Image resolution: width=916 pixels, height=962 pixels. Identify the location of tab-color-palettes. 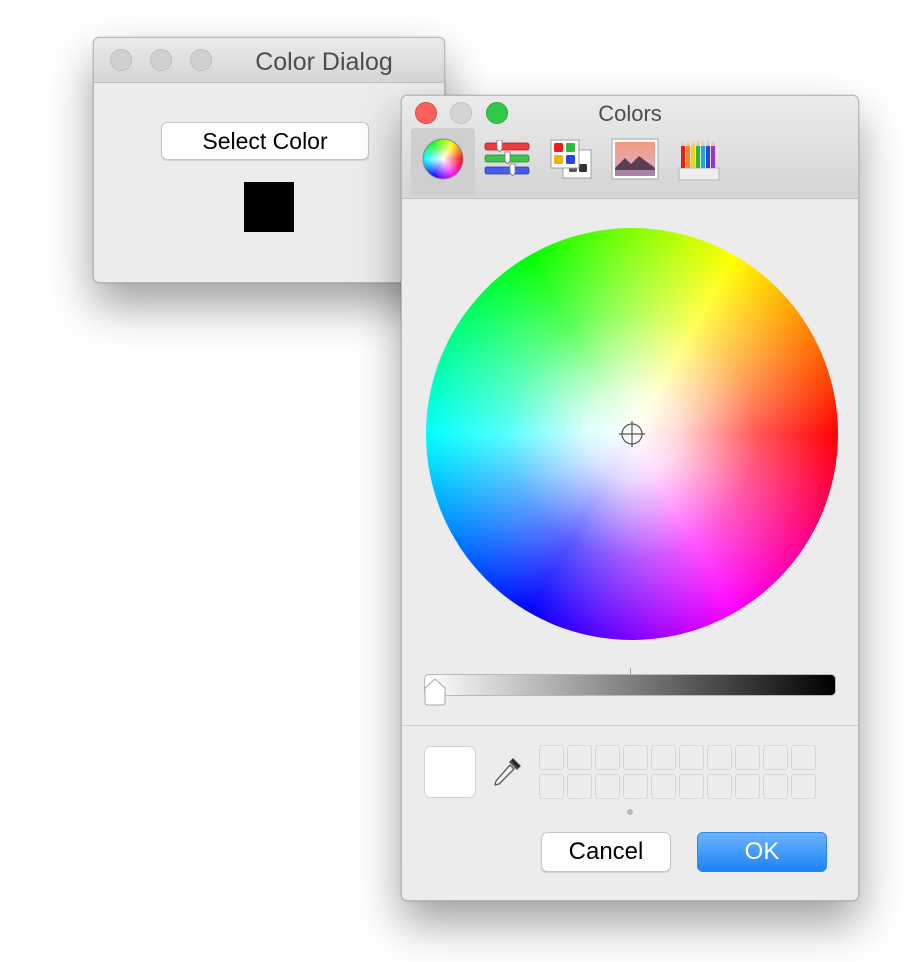
(571, 162).